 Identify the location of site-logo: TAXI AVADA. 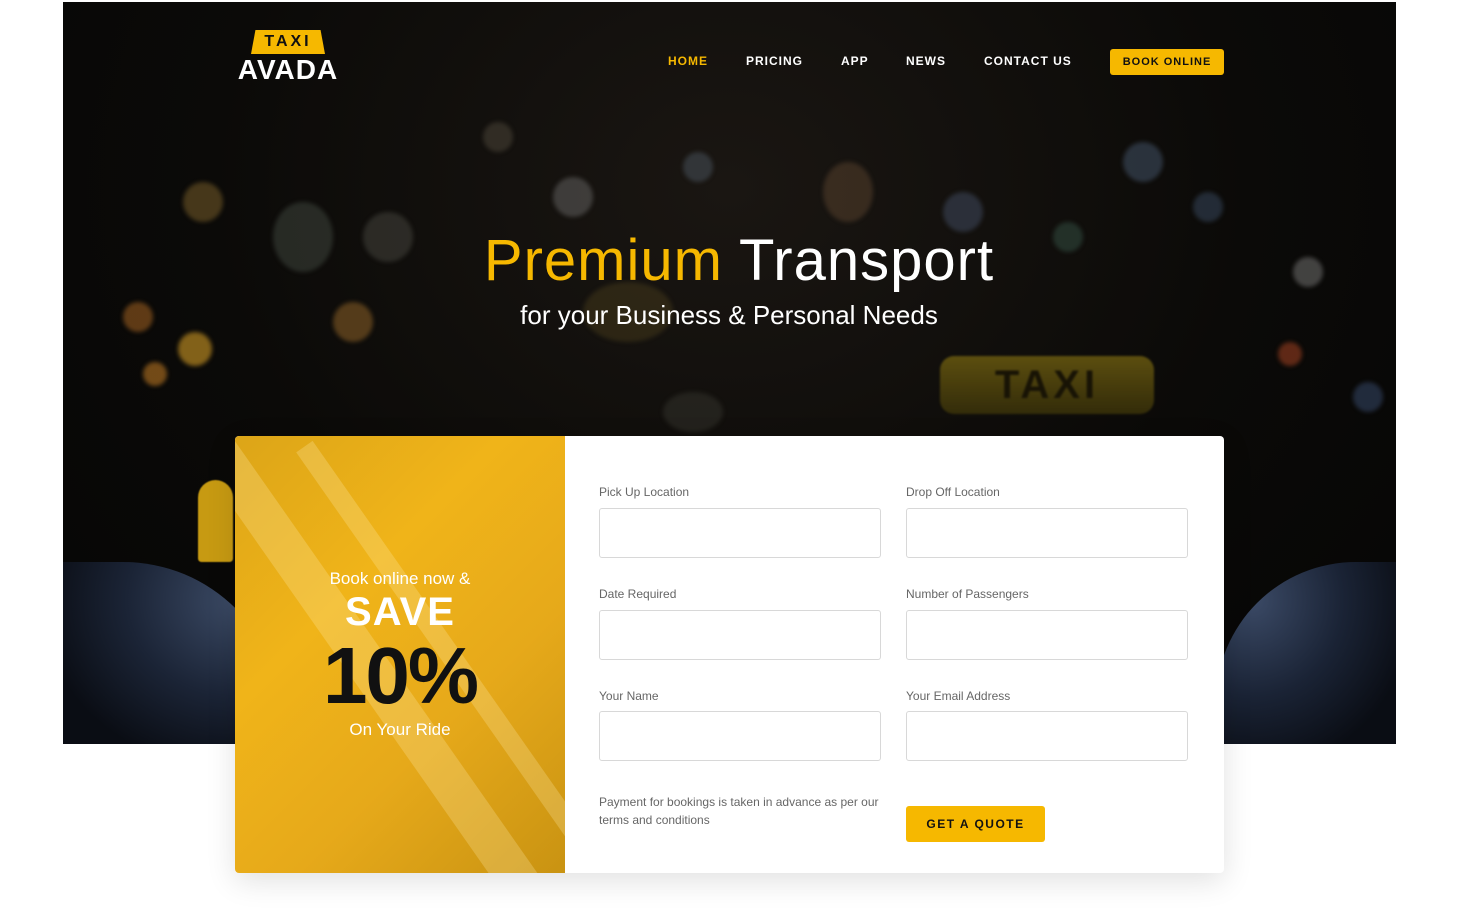
(288, 58).